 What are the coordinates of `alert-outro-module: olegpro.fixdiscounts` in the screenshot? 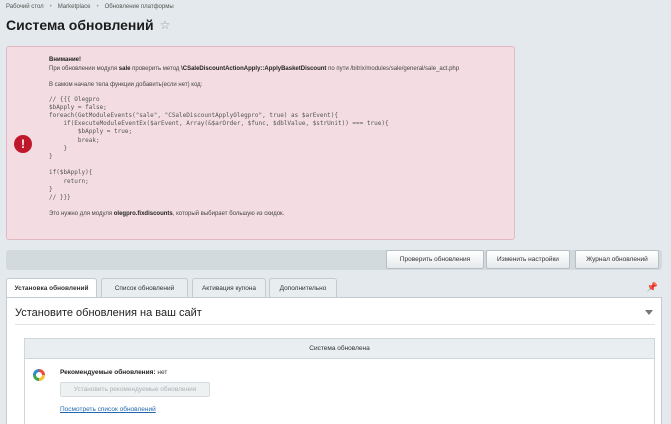 It's located at (143, 214).